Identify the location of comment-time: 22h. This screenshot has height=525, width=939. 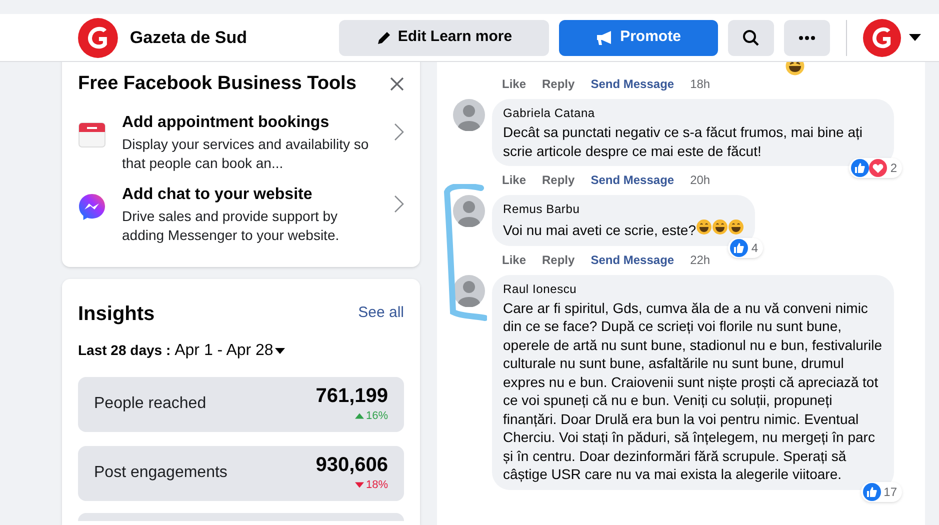
(700, 260).